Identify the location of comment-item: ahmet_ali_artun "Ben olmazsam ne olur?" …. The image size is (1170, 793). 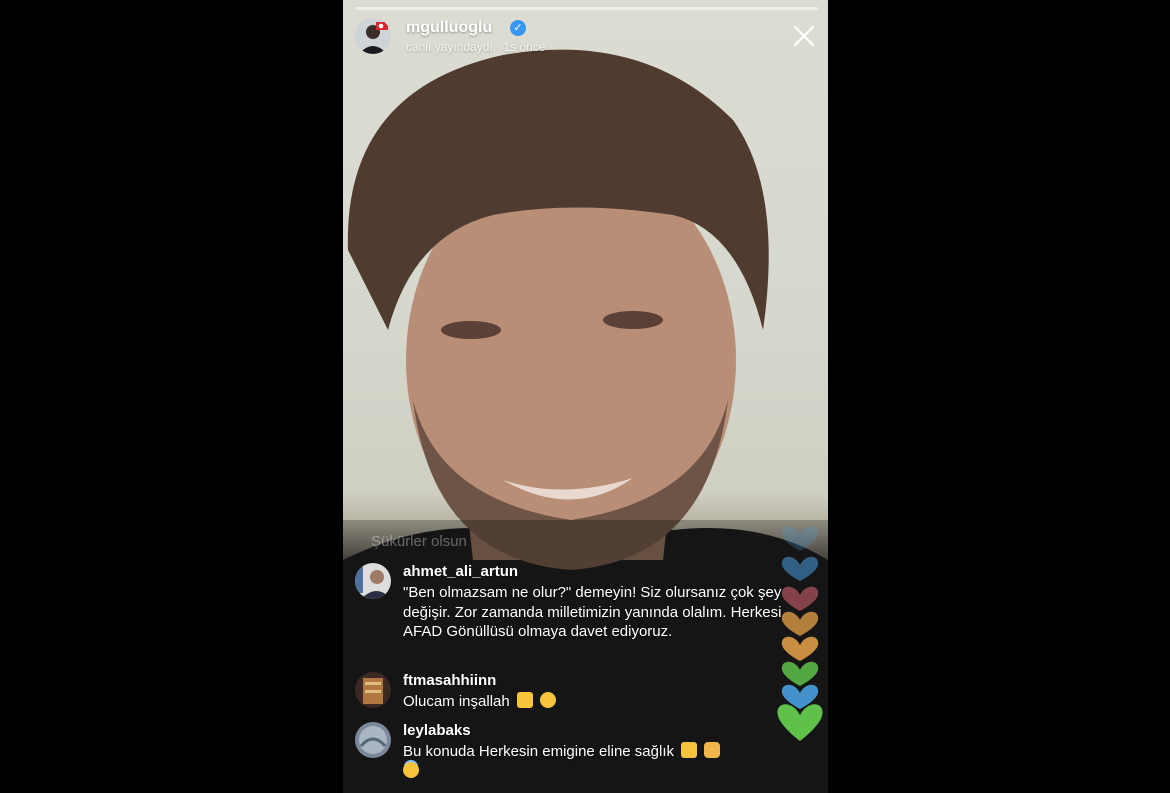
(568, 613).